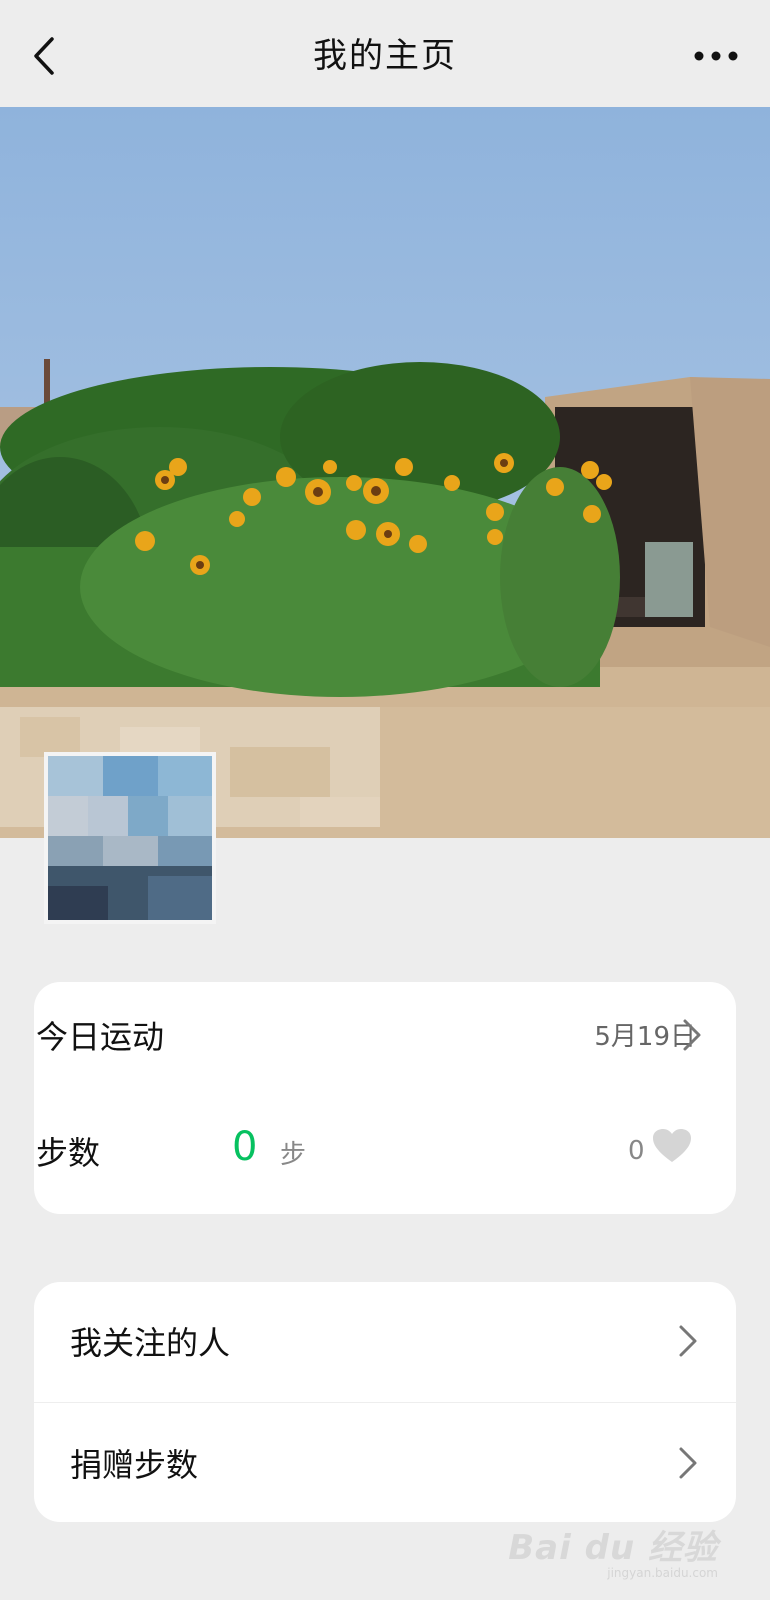 Image resolution: width=770 pixels, height=1600 pixels. Describe the element at coordinates (662, 1573) in the screenshot. I see `watermark-url: jingyan.baidu.com` at that location.